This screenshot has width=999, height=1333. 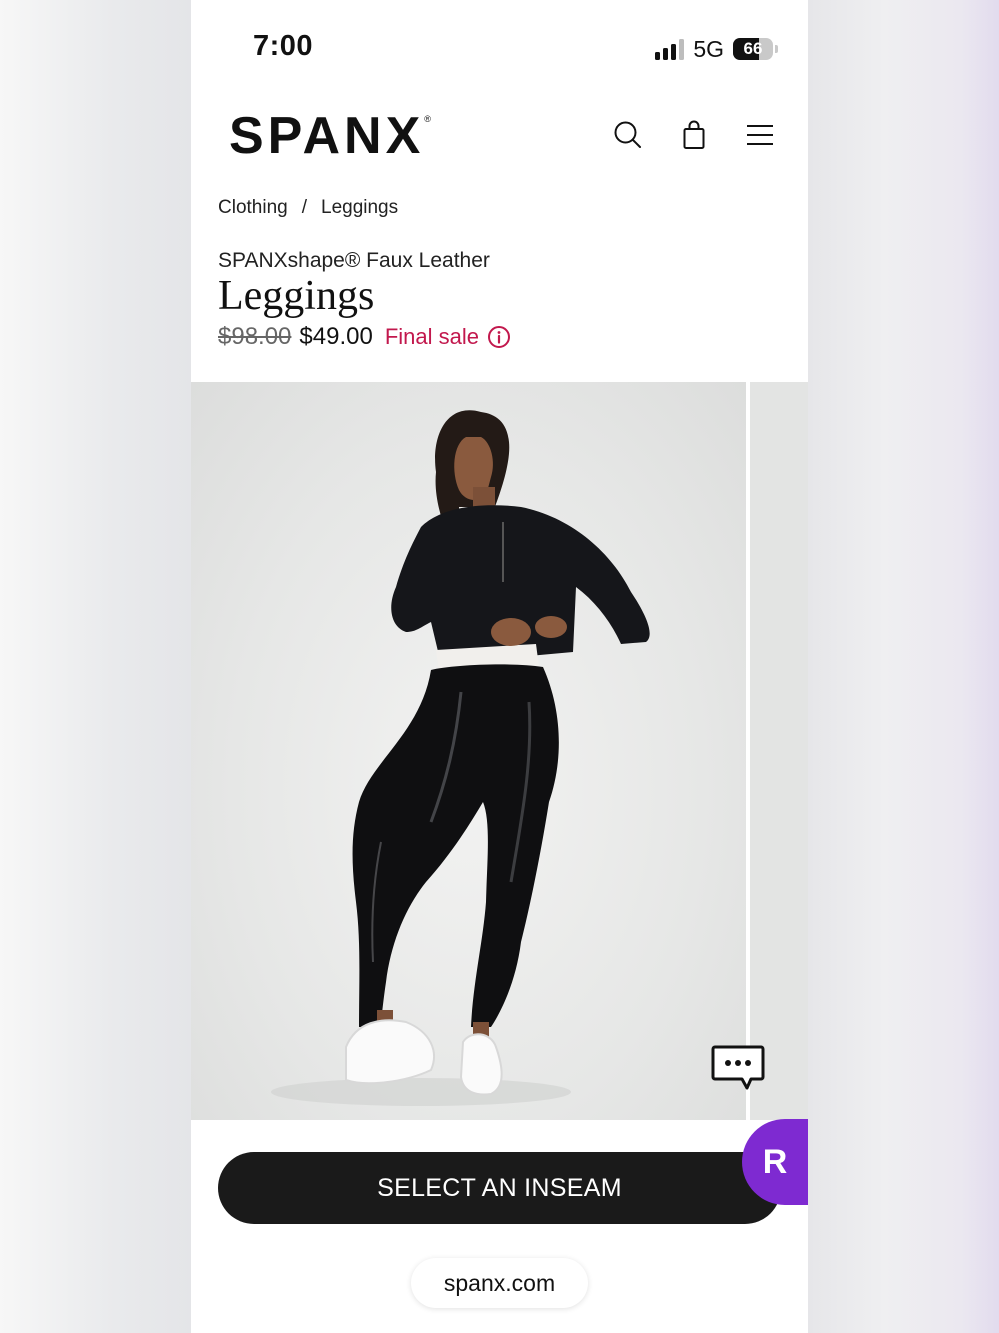 I want to click on product-subtitle: SPANXshape® Faux Leather, so click(x=354, y=260).